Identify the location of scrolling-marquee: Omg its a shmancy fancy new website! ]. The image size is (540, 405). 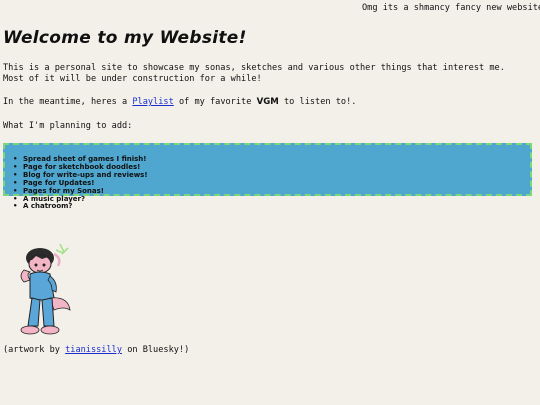
(451, 8).